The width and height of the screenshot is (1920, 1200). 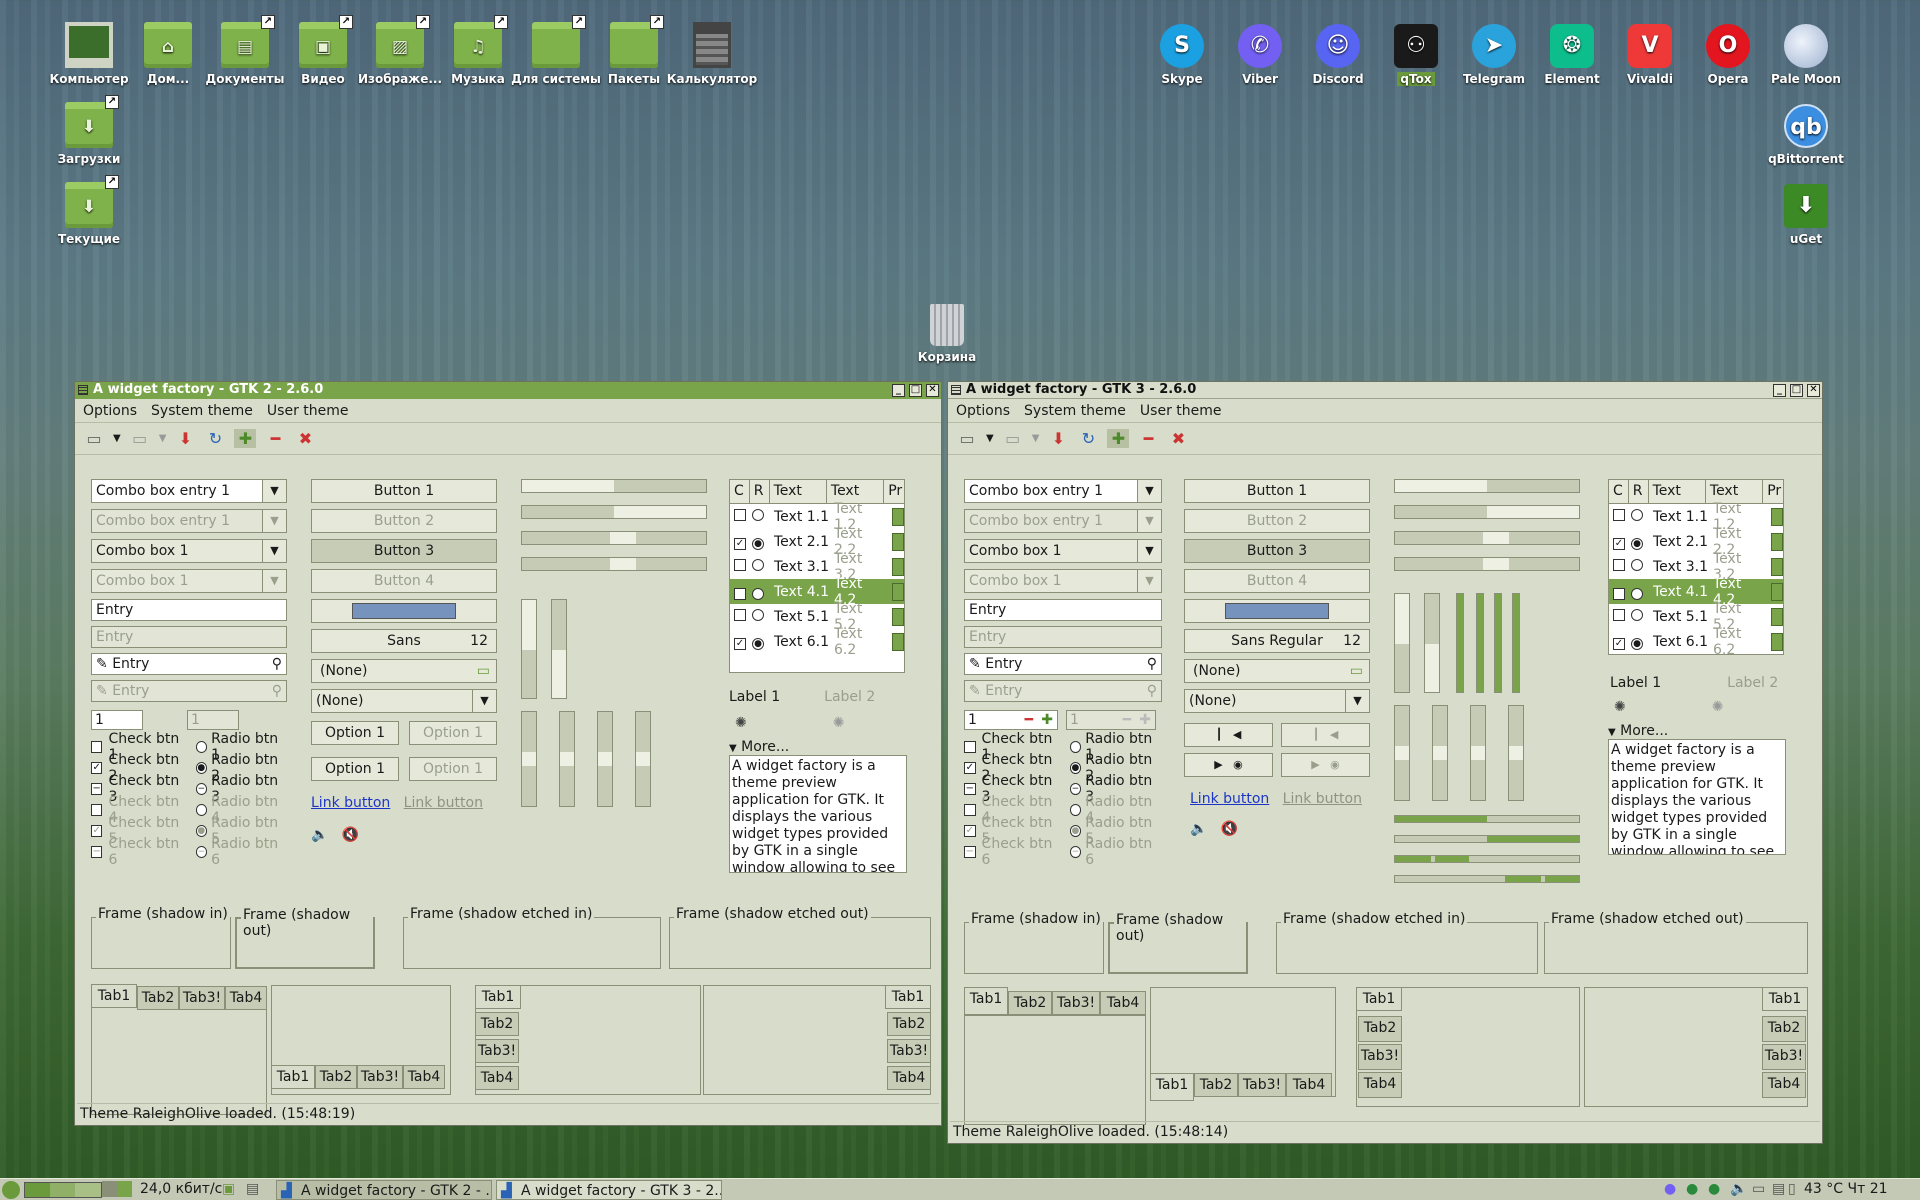 I want to click on menu-system-theme: System theme, so click(x=1075, y=411).